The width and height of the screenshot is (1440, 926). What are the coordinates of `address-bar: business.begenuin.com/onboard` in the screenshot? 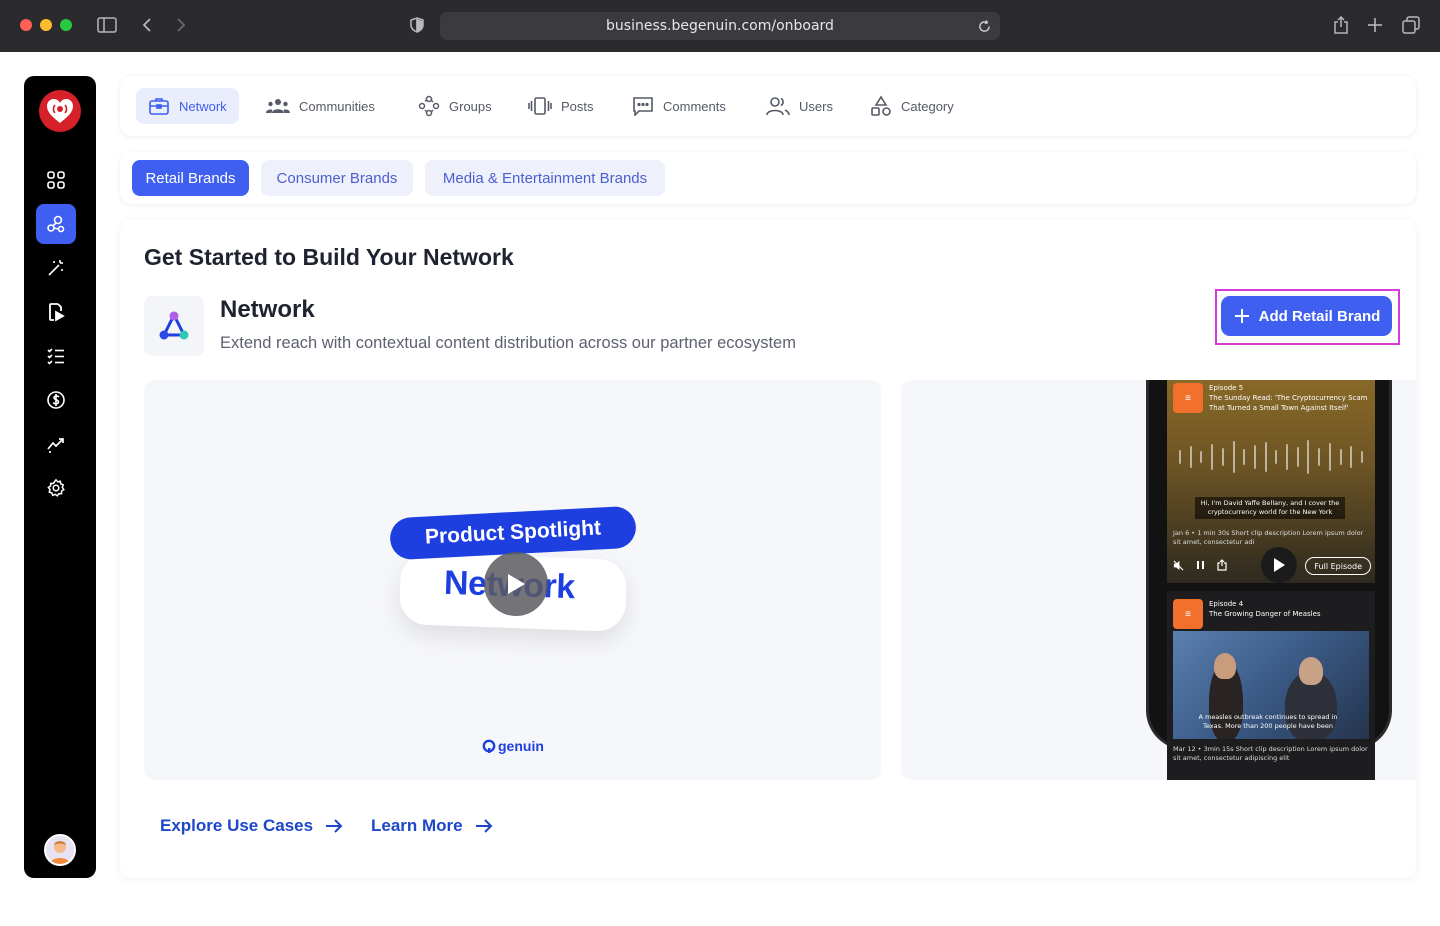 It's located at (720, 26).